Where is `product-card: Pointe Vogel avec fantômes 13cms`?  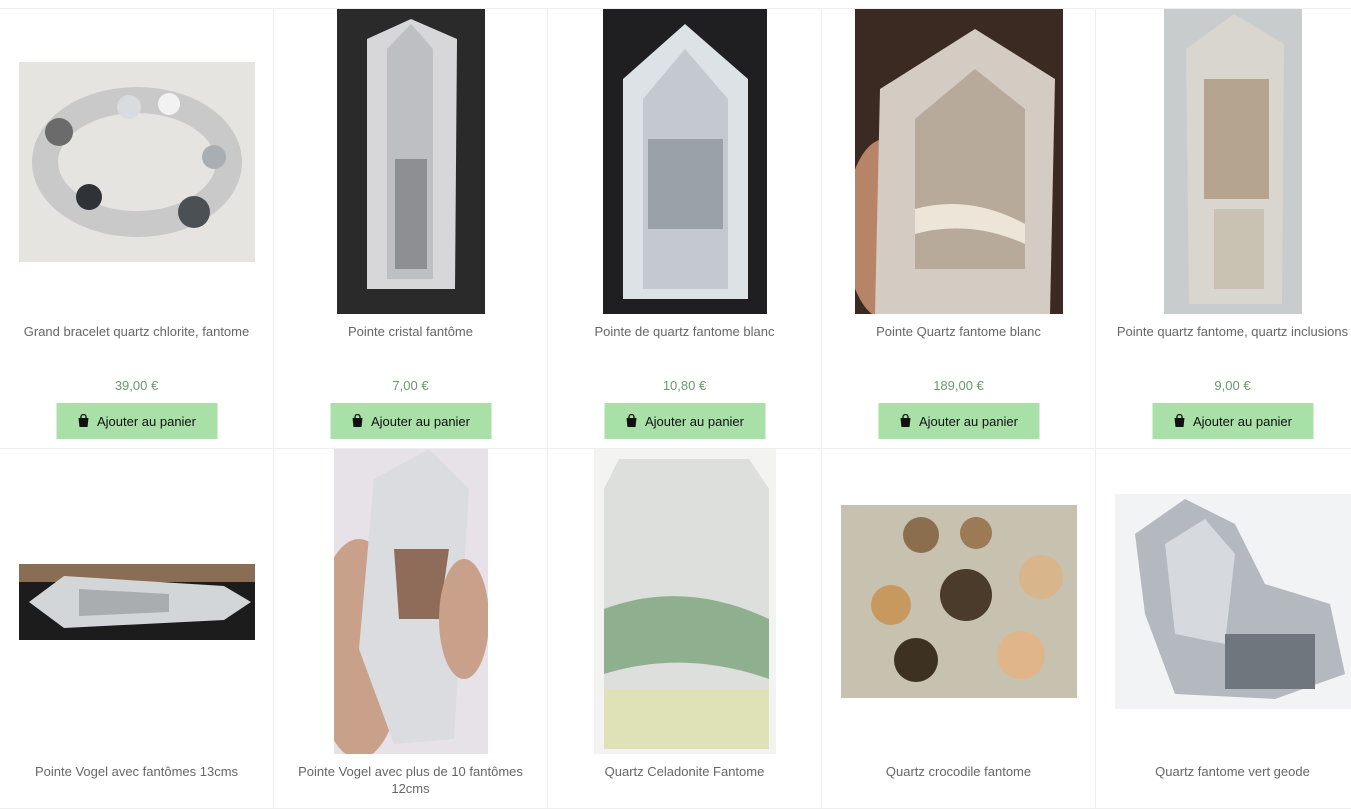 product-card: Pointe Vogel avec fantômes 13cms is located at coordinates (137, 629).